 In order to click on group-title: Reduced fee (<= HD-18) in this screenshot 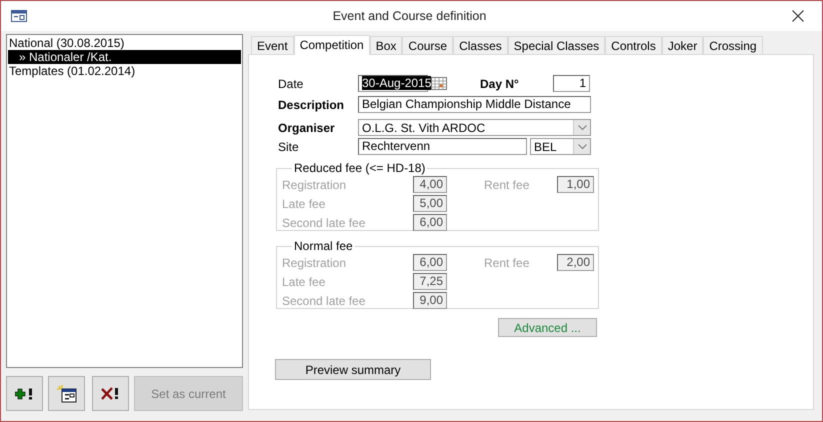, I will do `click(359, 168)`.